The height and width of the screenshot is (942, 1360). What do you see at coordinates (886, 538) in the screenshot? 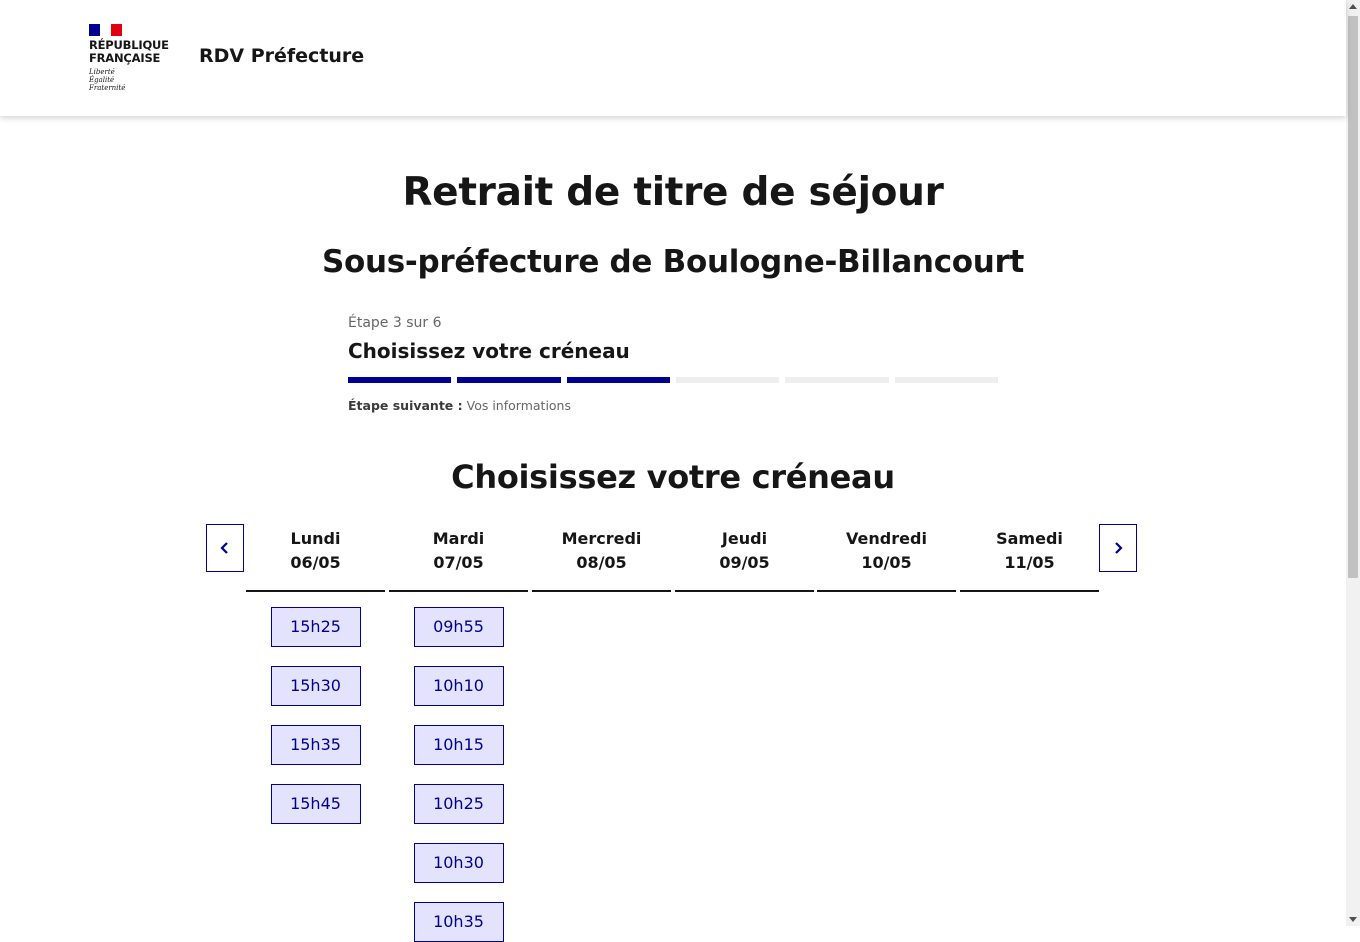
I see `day-name: Vendredi` at bounding box center [886, 538].